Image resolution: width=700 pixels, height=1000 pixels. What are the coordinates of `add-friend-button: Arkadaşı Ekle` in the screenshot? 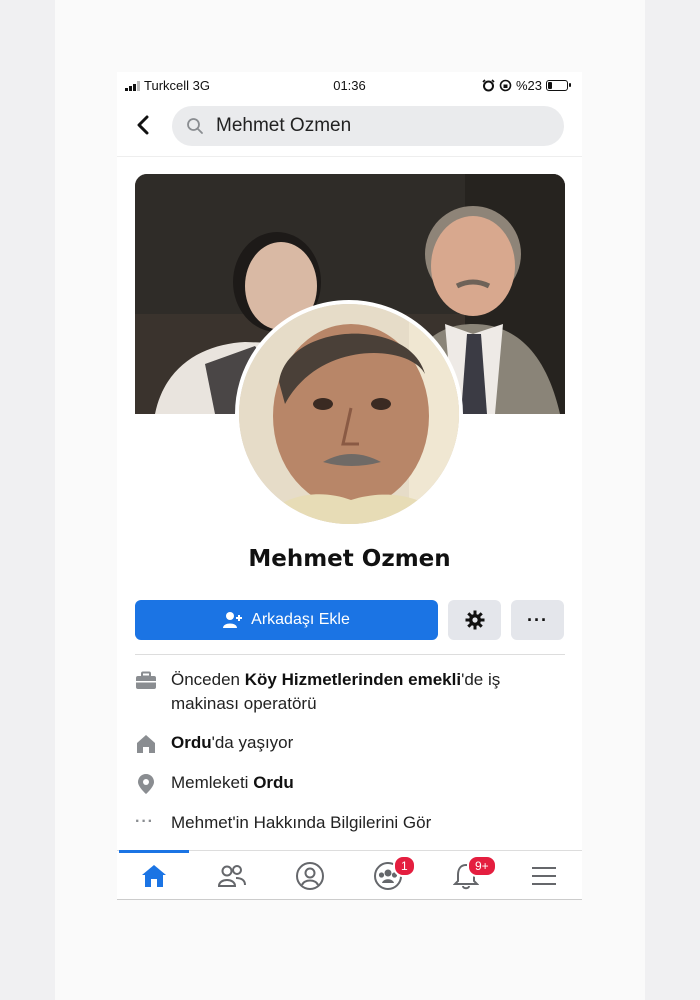 It's located at (286, 620).